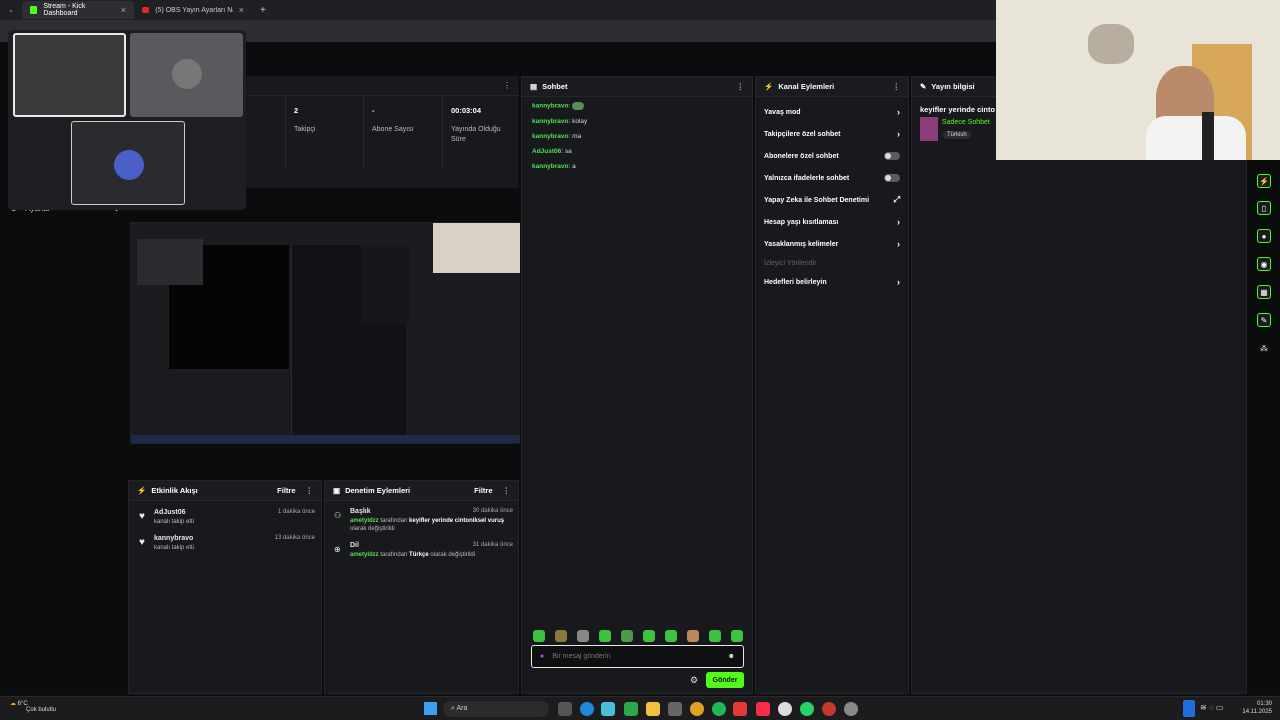  What do you see at coordinates (483, 490) in the screenshot?
I see `moderation-filter-button: Filtre` at bounding box center [483, 490].